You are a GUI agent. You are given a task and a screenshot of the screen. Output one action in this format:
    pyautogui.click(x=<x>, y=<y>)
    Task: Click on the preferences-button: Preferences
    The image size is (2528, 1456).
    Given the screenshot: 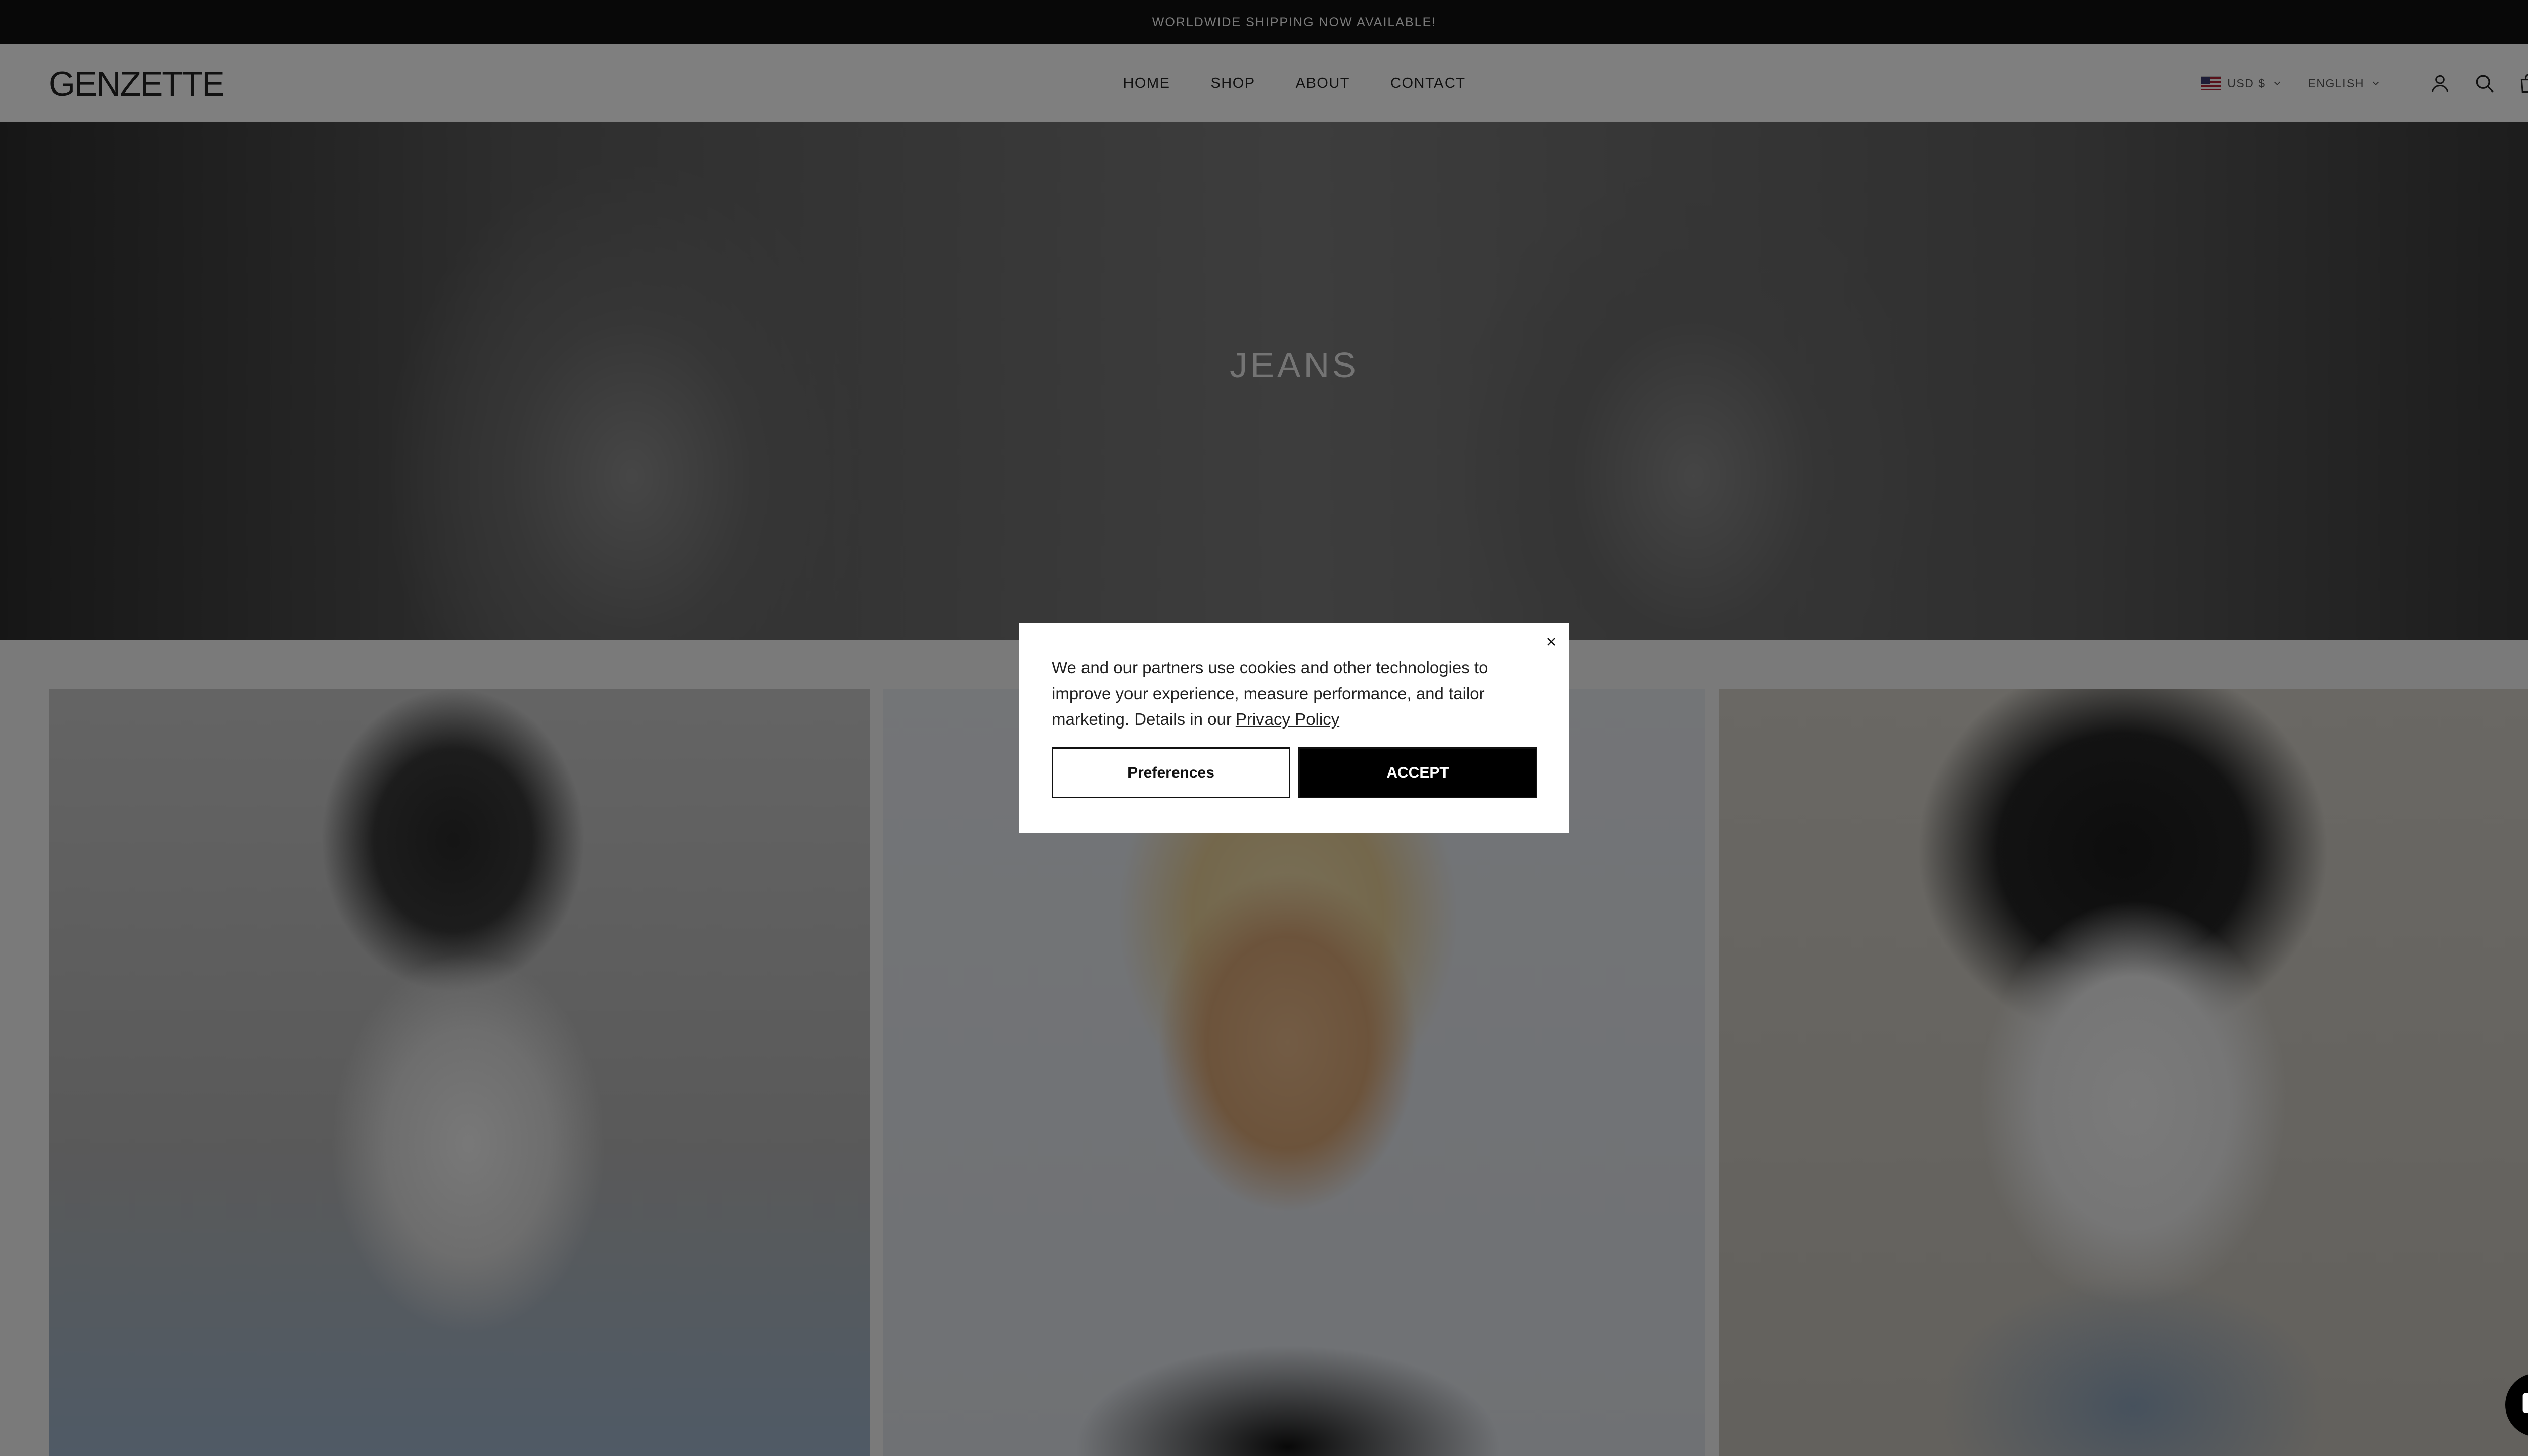 What is the action you would take?
    pyautogui.click(x=1171, y=772)
    